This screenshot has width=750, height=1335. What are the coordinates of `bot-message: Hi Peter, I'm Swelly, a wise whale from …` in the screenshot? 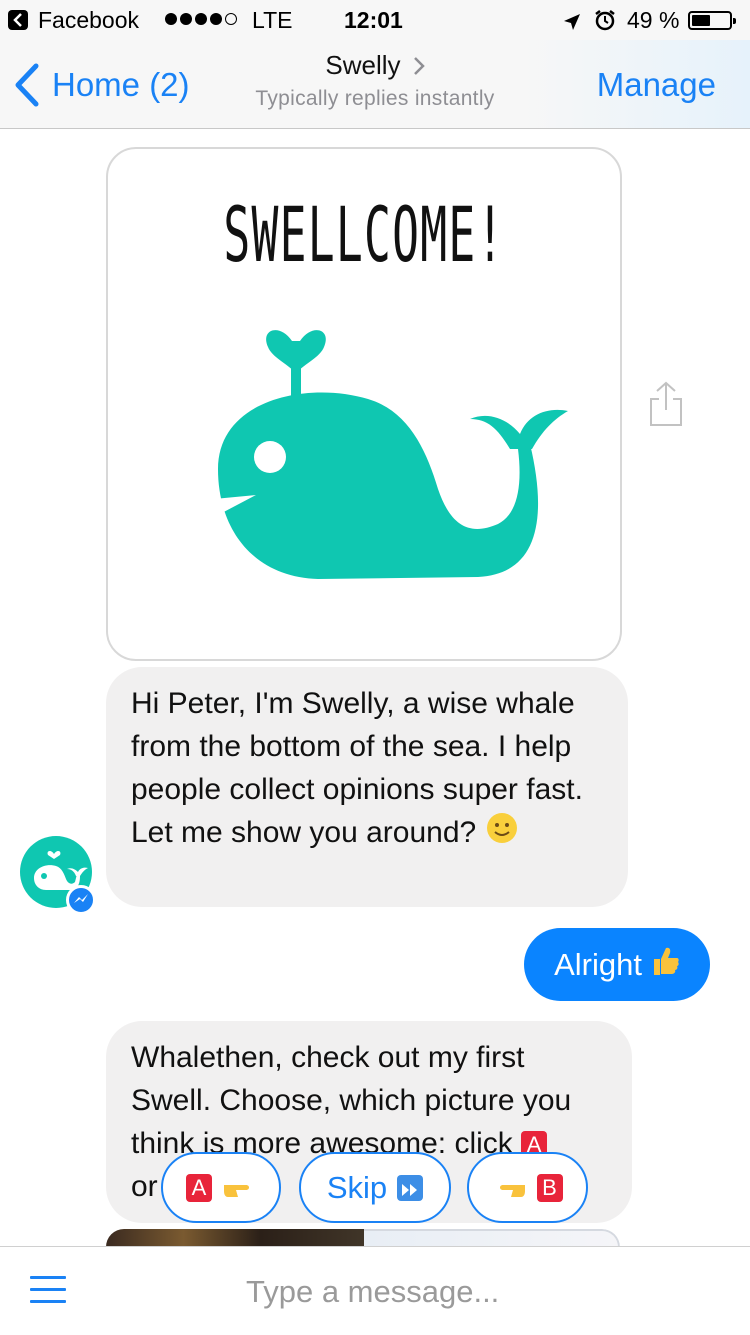 It's located at (367, 787).